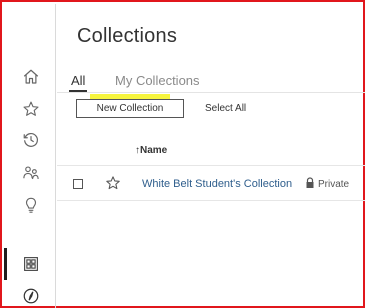 The width and height of the screenshot is (365, 308). What do you see at coordinates (78, 80) in the screenshot?
I see `tab-all: All` at bounding box center [78, 80].